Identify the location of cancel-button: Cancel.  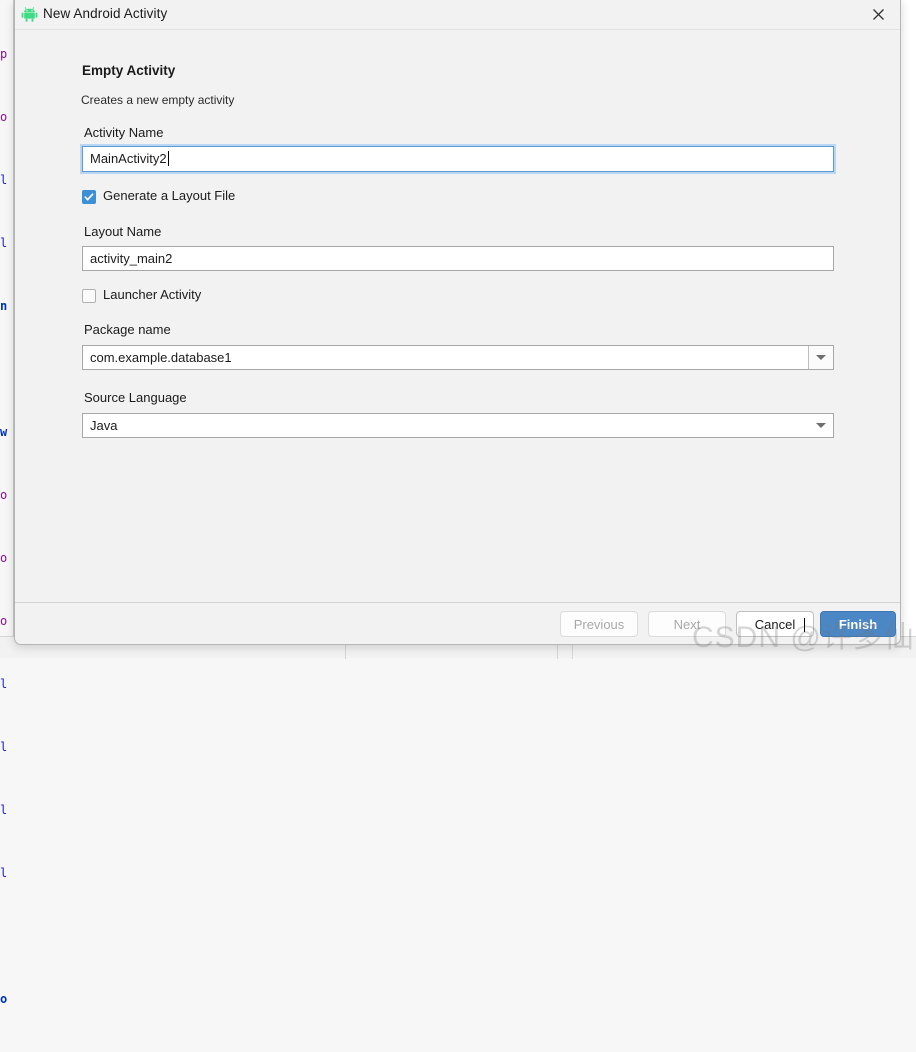
(775, 624).